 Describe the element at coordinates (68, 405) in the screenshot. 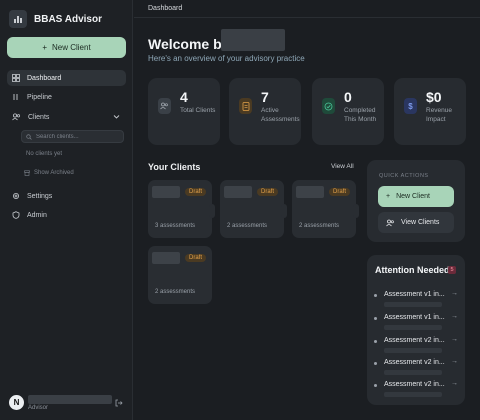

I see `user-profile: N Advisor` at that location.